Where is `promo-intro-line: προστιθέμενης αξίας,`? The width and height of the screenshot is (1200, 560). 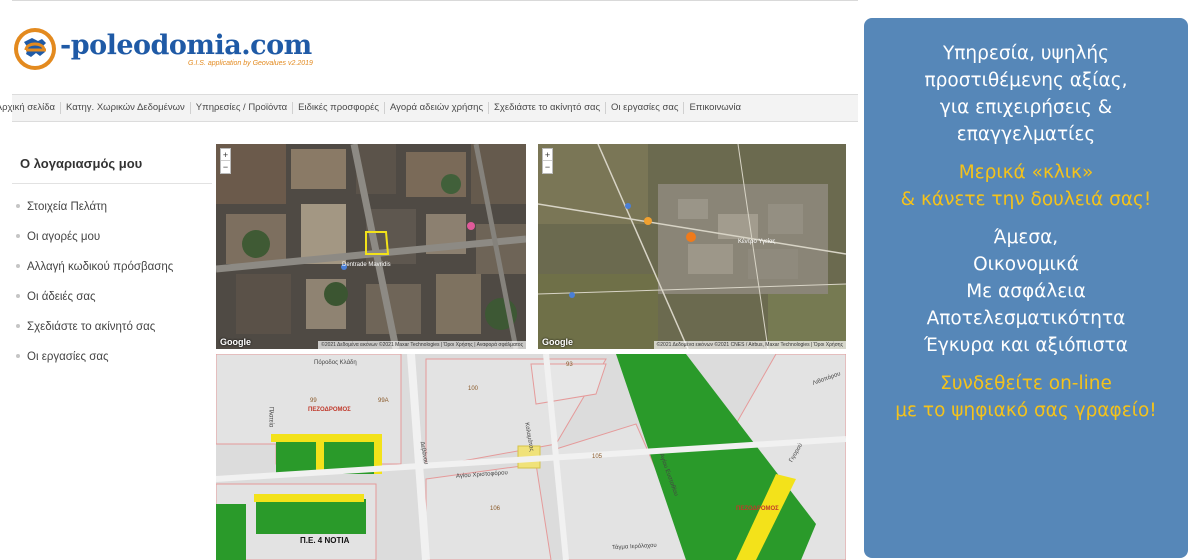 promo-intro-line: προστιθέμενης αξίας, is located at coordinates (1026, 80).